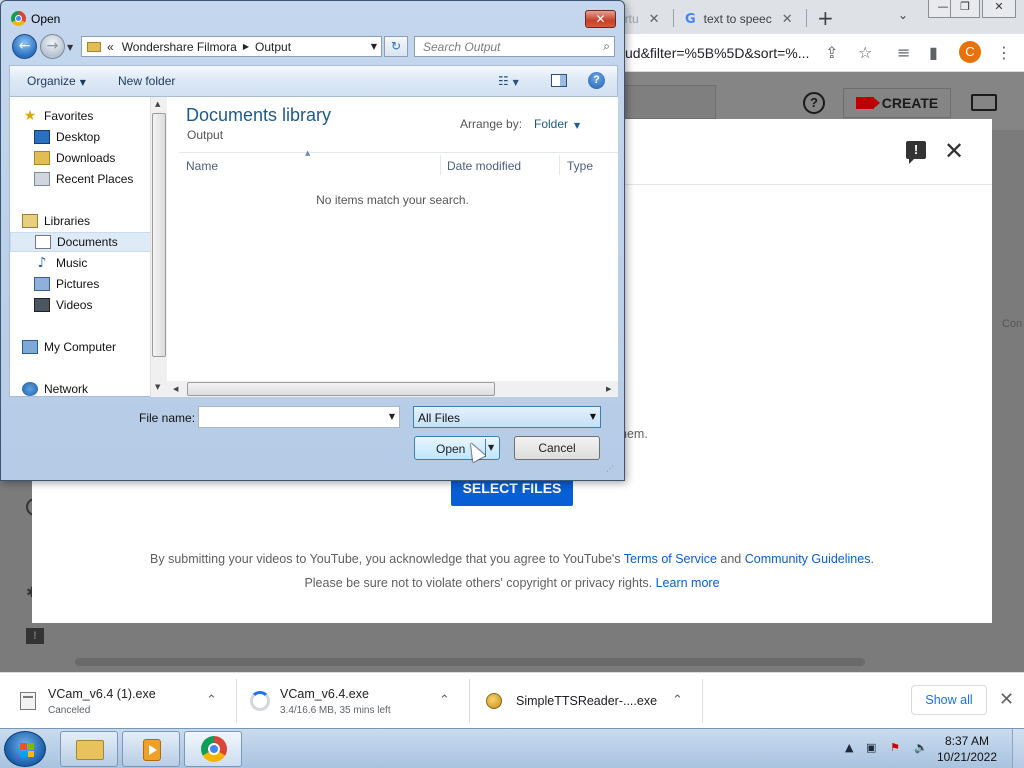 This screenshot has width=1024, height=768. Describe the element at coordinates (580, 166) in the screenshot. I see `column-type: Type` at that location.